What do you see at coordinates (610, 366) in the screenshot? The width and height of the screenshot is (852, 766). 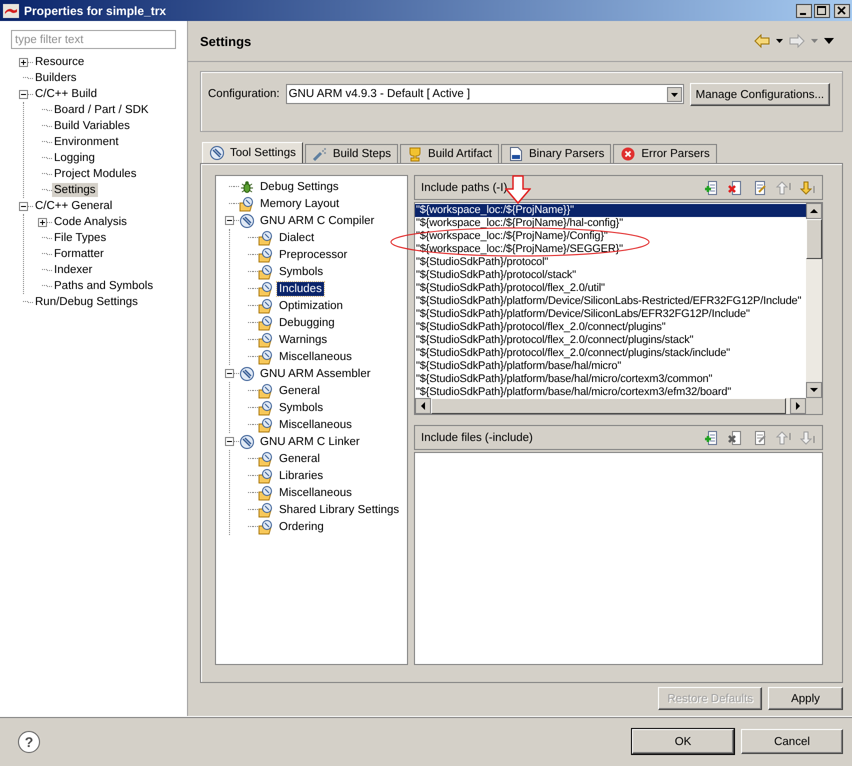 I see `include-path-item: "${StudioSdkPath}/platform/base/hal/micro"` at bounding box center [610, 366].